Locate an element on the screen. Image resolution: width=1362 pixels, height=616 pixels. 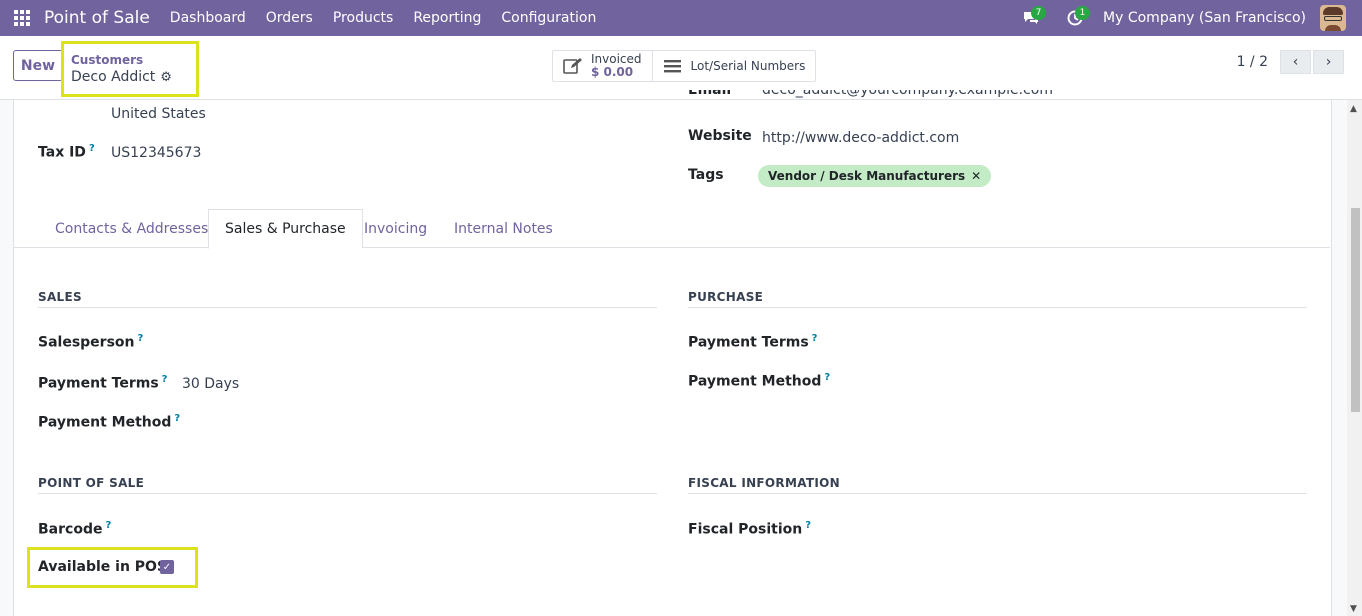
sales-section-title: SALES is located at coordinates (60, 297).